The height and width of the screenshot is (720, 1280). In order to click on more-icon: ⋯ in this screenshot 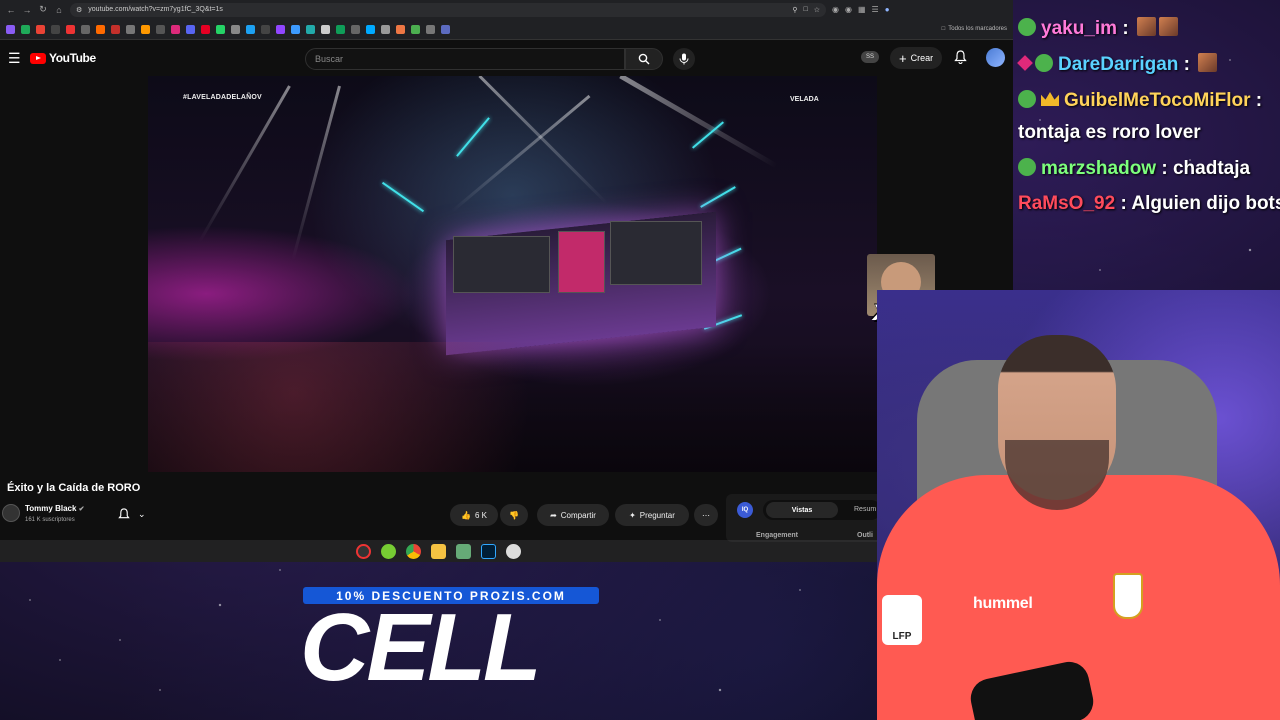, I will do `click(706, 515)`.